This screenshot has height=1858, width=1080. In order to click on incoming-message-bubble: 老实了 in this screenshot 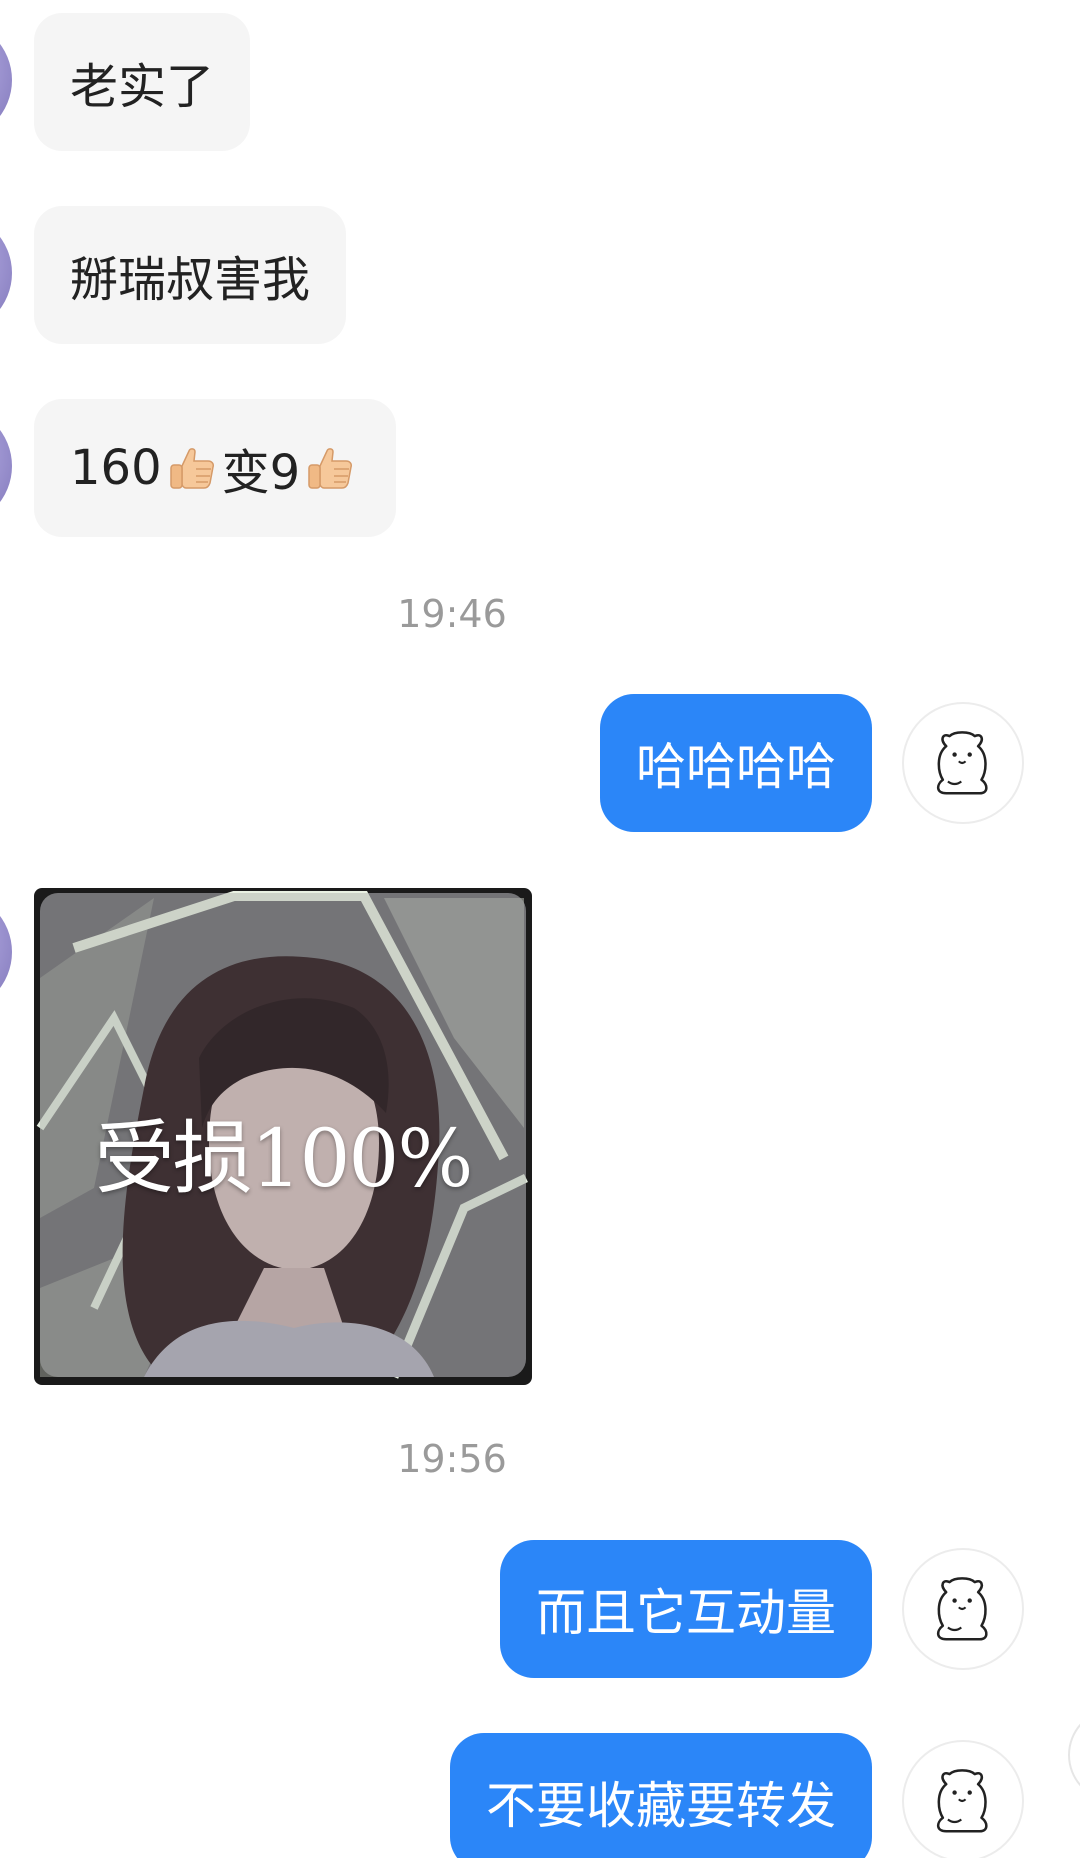, I will do `click(142, 82)`.